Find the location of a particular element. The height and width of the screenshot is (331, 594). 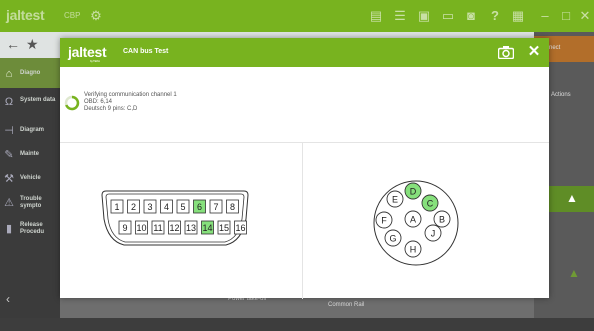

obd-pin-label: 15 is located at coordinates (224, 228).